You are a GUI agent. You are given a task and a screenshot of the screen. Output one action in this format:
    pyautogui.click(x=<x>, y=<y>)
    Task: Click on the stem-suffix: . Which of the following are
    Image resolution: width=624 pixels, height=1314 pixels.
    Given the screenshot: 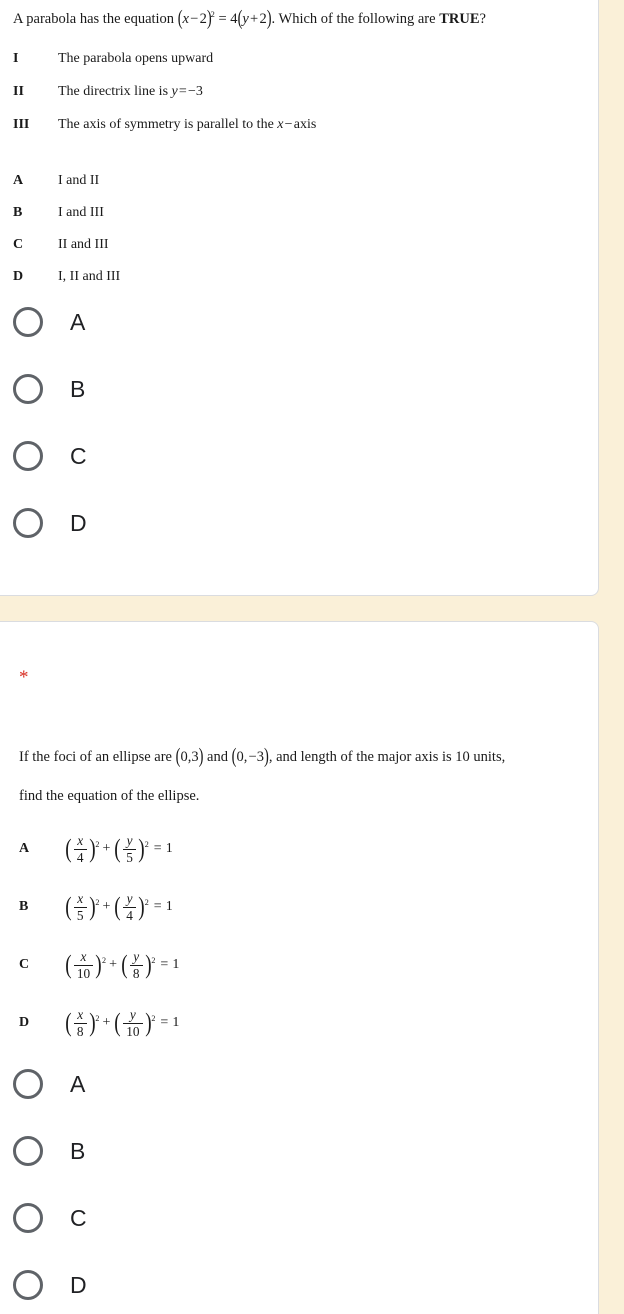 What is the action you would take?
    pyautogui.click(x=355, y=19)
    